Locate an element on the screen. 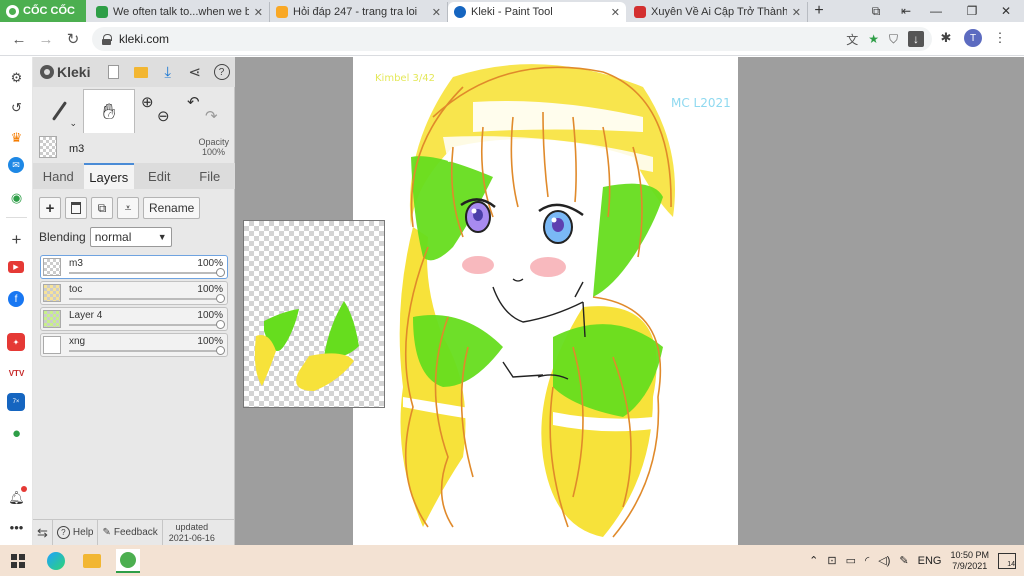  zoom-out-icon: ⊖ is located at coordinates (163, 116).